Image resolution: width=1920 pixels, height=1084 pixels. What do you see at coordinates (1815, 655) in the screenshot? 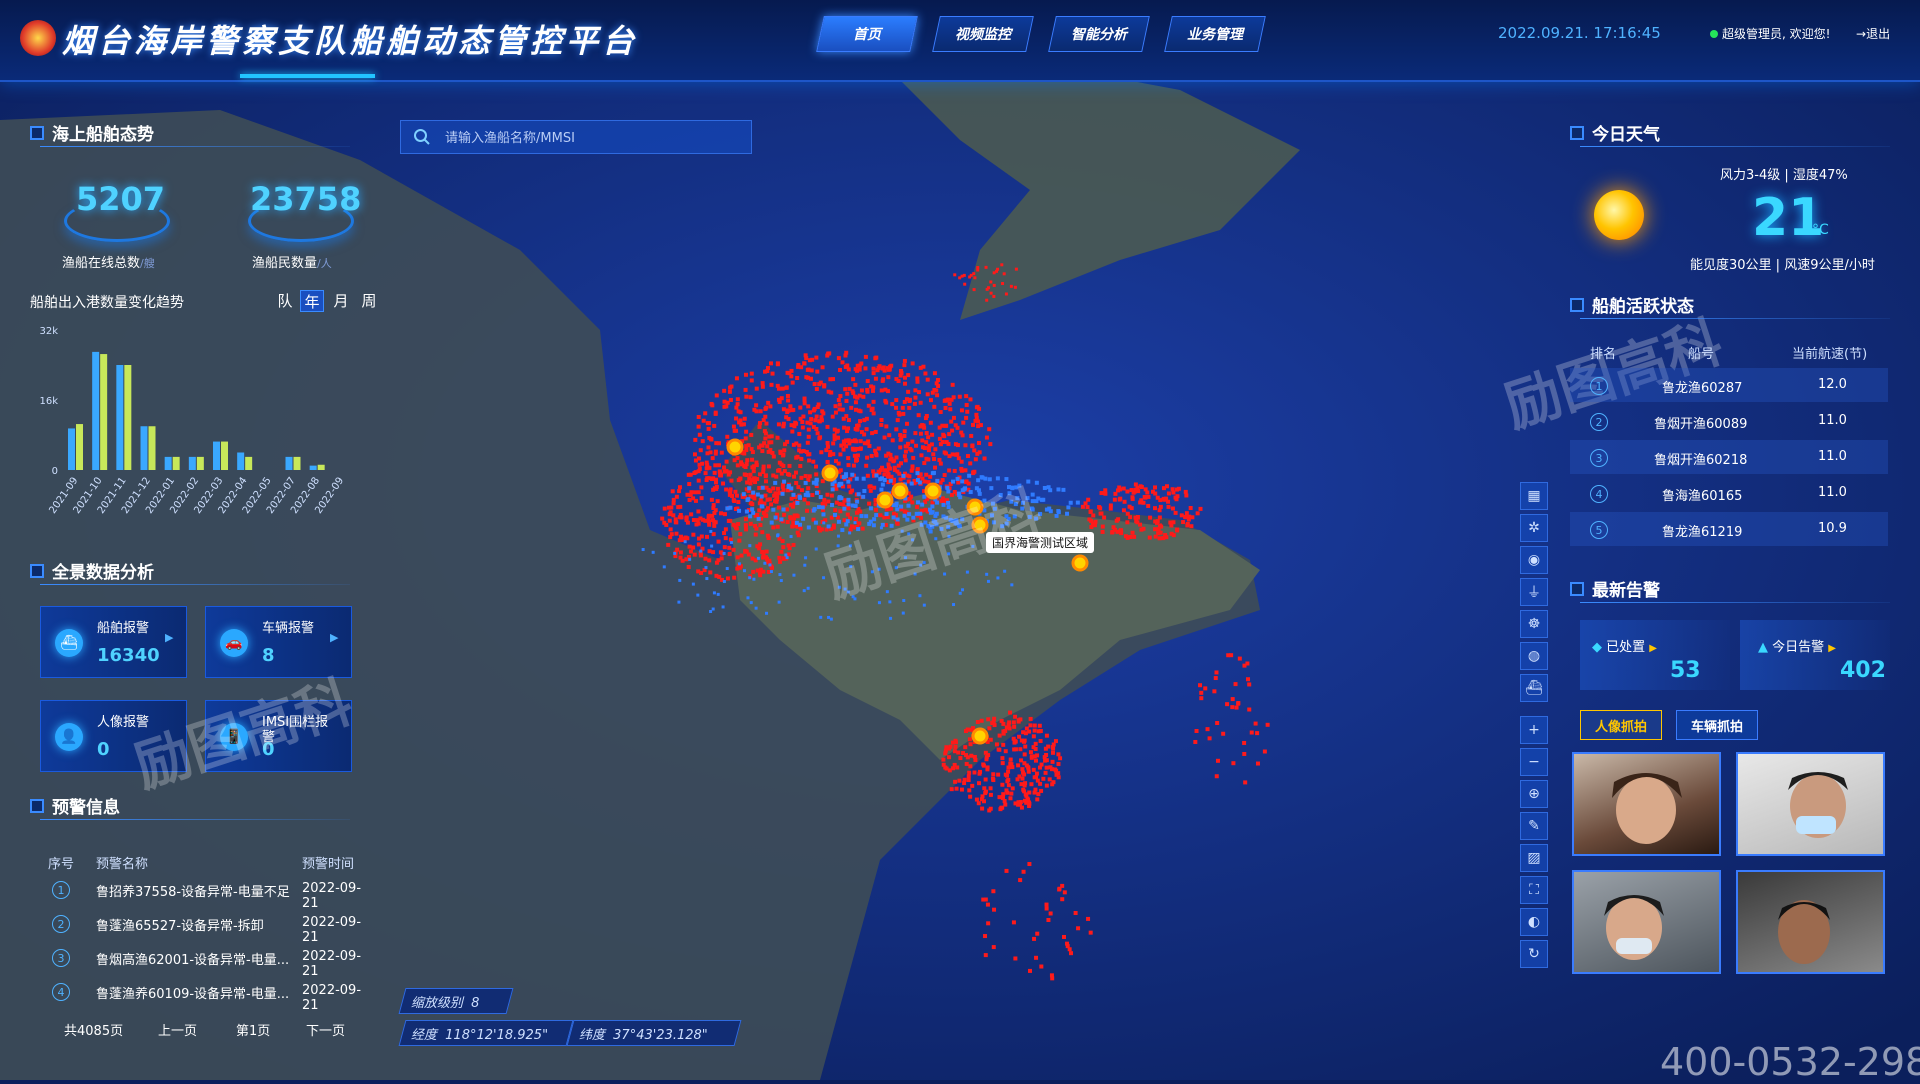
I see `today-alerts-card: ▲ 今日告警 ▶ 402` at bounding box center [1815, 655].